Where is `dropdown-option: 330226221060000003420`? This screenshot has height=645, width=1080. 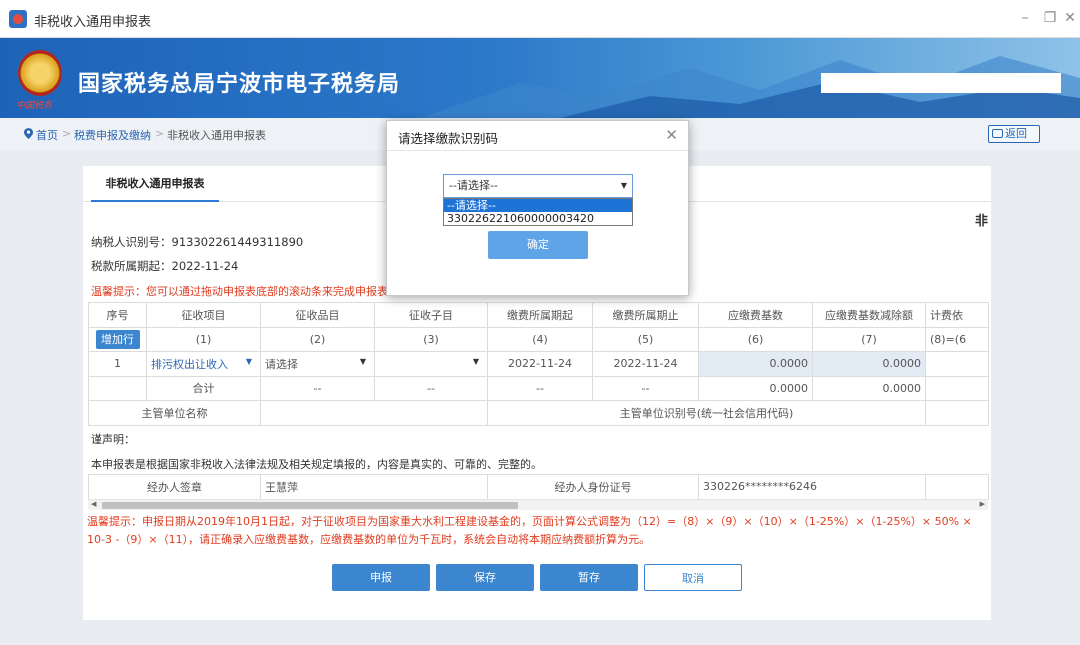
dropdown-option: 330226221060000003420 is located at coordinates (538, 218).